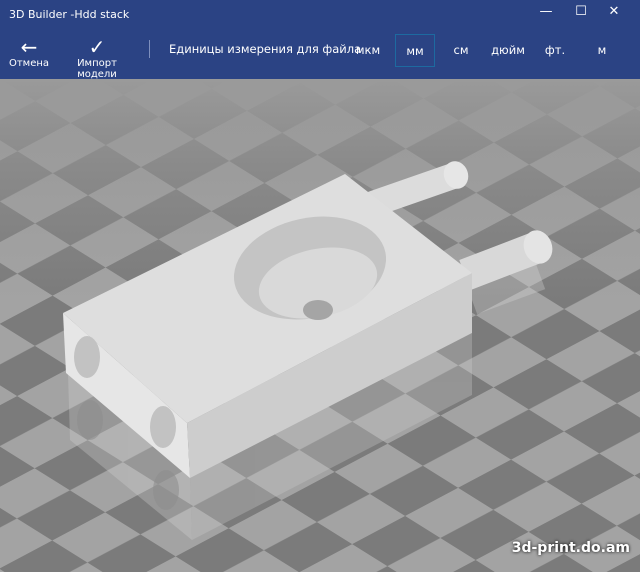  What do you see at coordinates (318, 310) in the screenshot?
I see `screw-hole` at bounding box center [318, 310].